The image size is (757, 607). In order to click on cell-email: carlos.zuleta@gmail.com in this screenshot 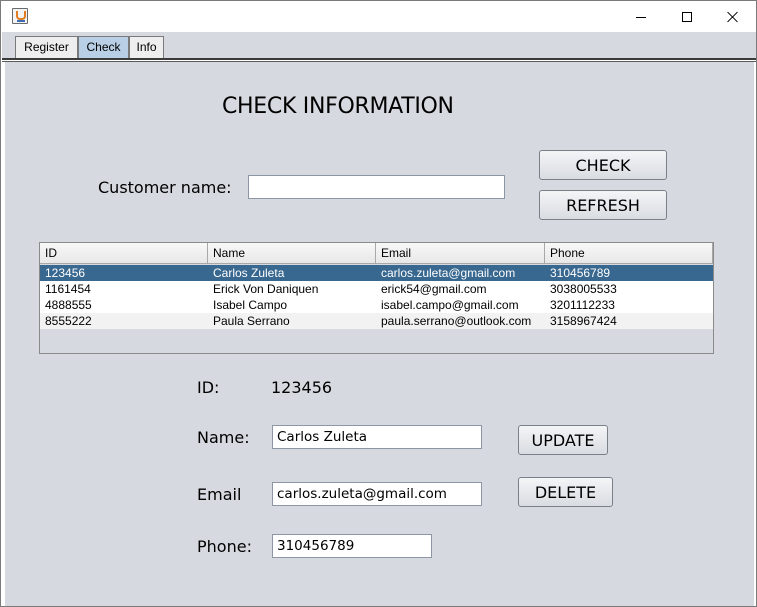, I will do `click(448, 273)`.